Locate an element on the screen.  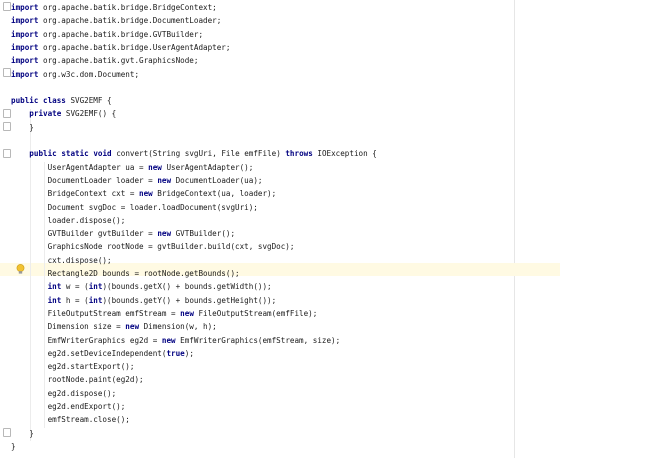
code-token: cxt.dispose(); is located at coordinates (61, 260).